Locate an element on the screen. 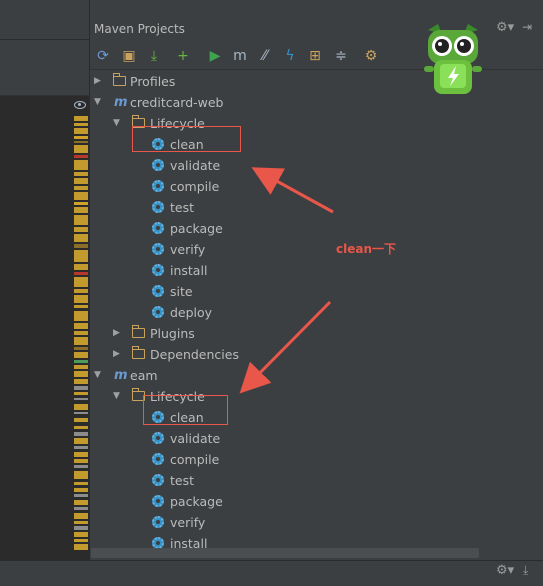 This screenshot has height=586, width=543. reimport-button: ⟳ is located at coordinates (103, 56).